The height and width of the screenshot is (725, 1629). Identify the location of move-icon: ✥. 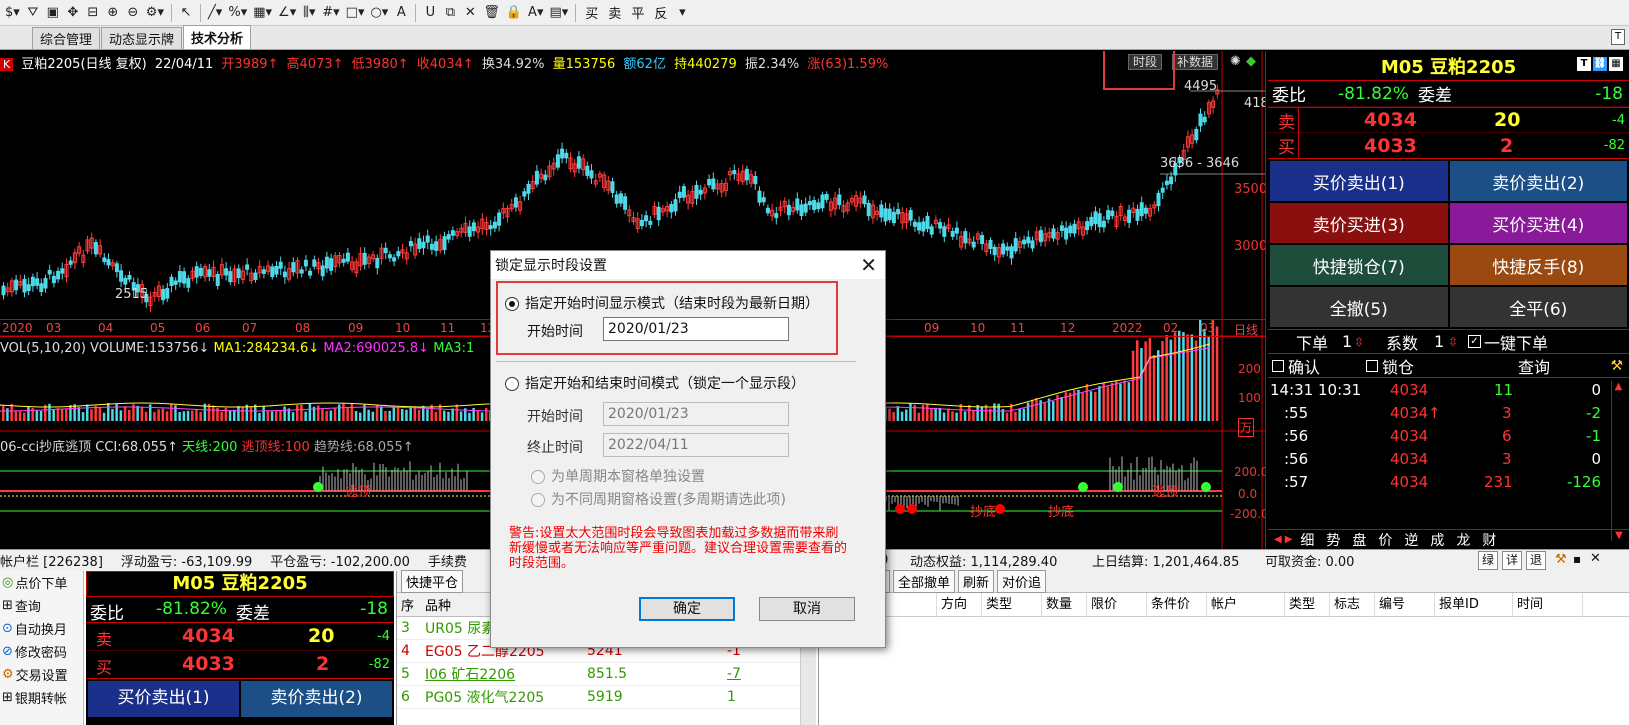
(73, 13).